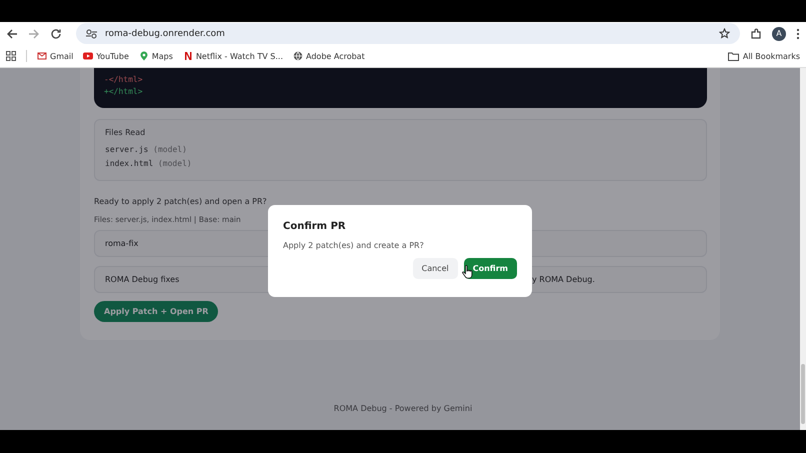 This screenshot has height=453, width=806. What do you see at coordinates (408, 33) in the screenshot?
I see `address-bar: roma-debug.onrender.com` at bounding box center [408, 33].